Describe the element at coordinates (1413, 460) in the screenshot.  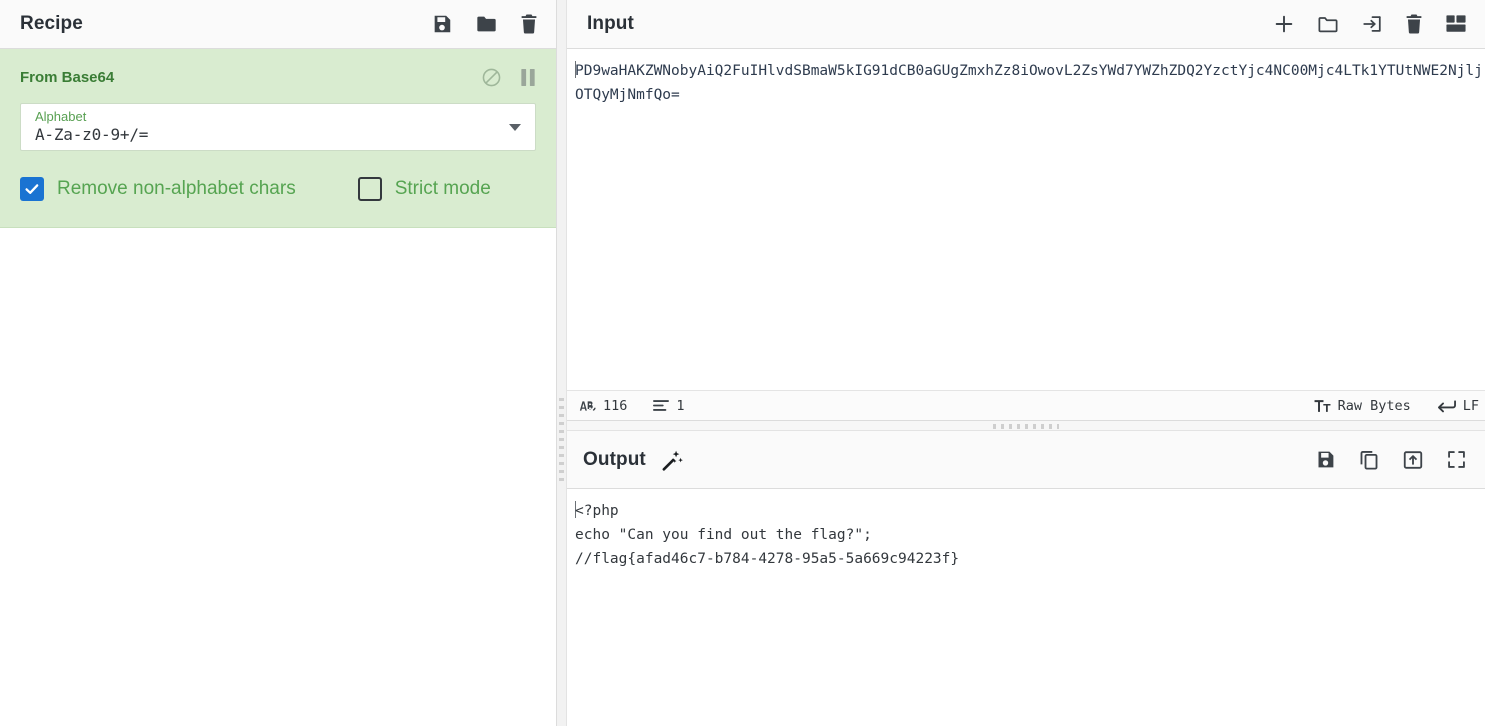
I see `replace-input-icon` at that location.